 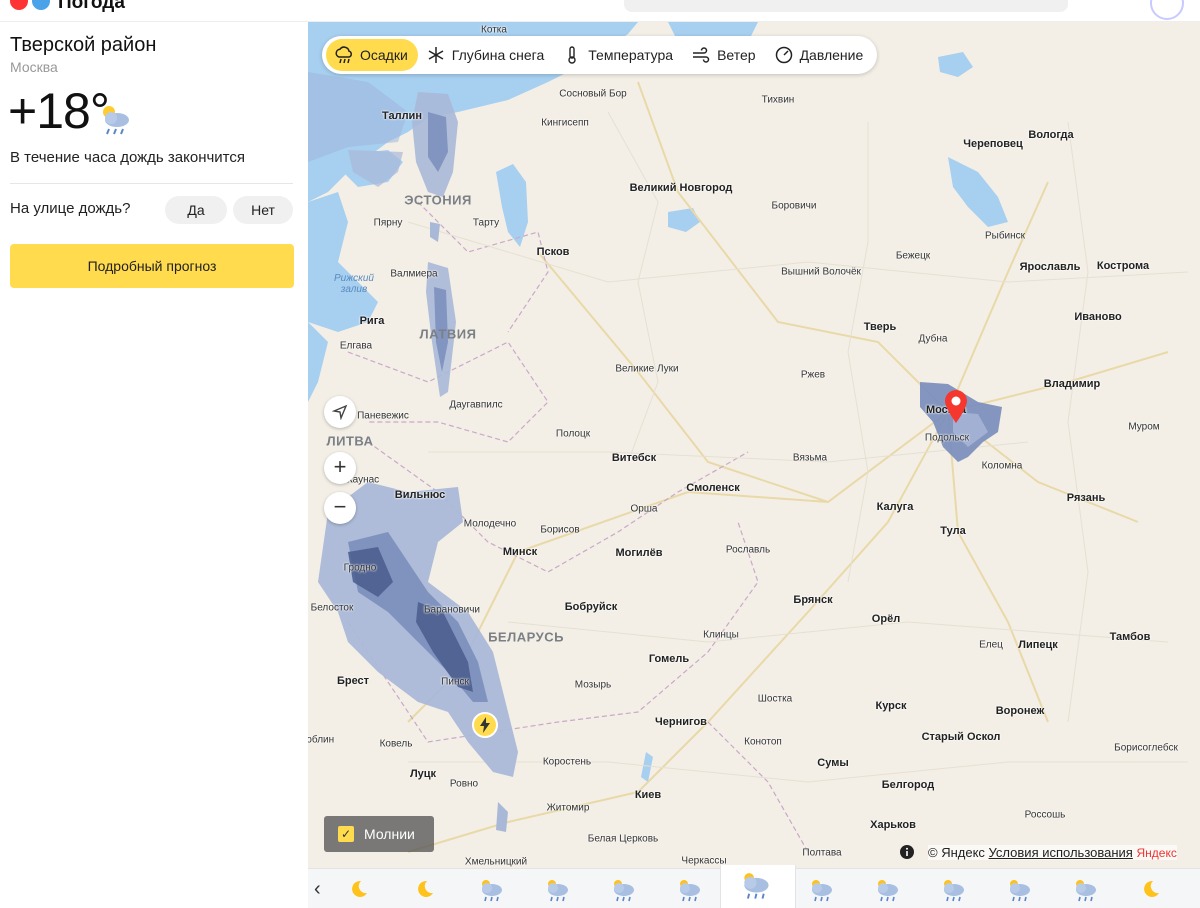 I want to click on brand-title: Погода, so click(x=91, y=7).